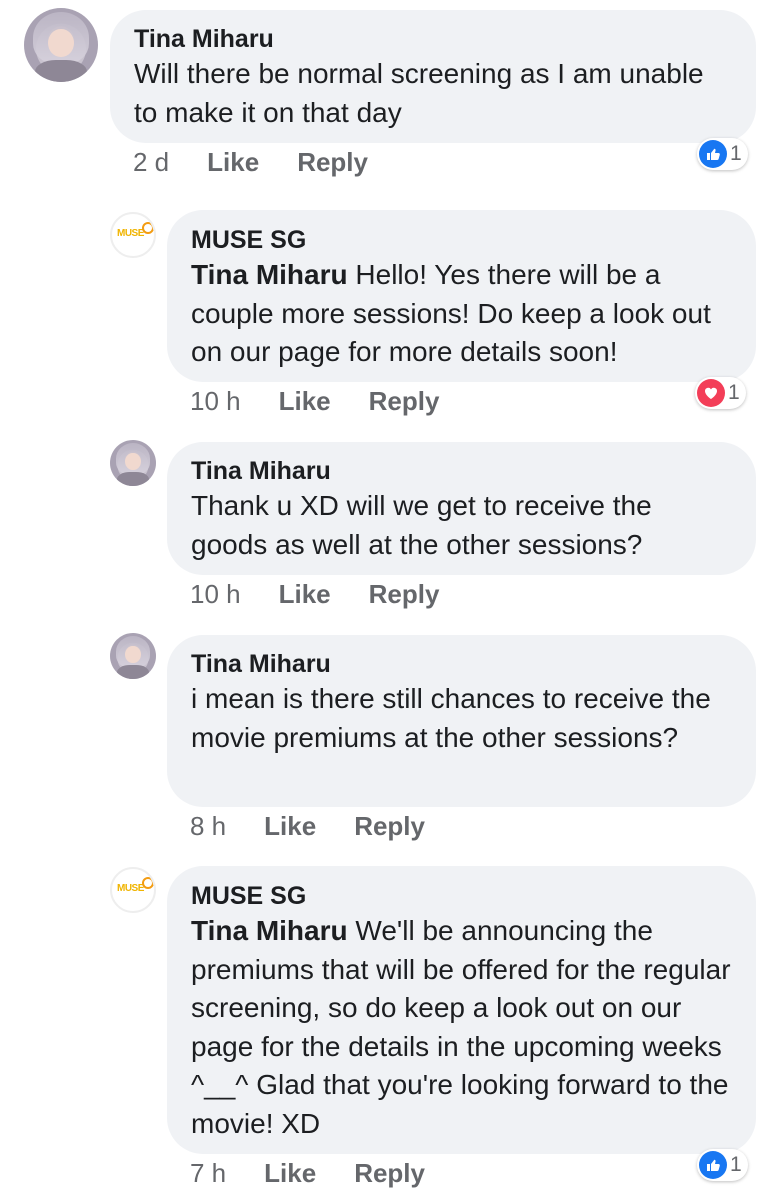 This screenshot has width=779, height=1200. I want to click on comment-timestamp: 7 h, so click(208, 1173).